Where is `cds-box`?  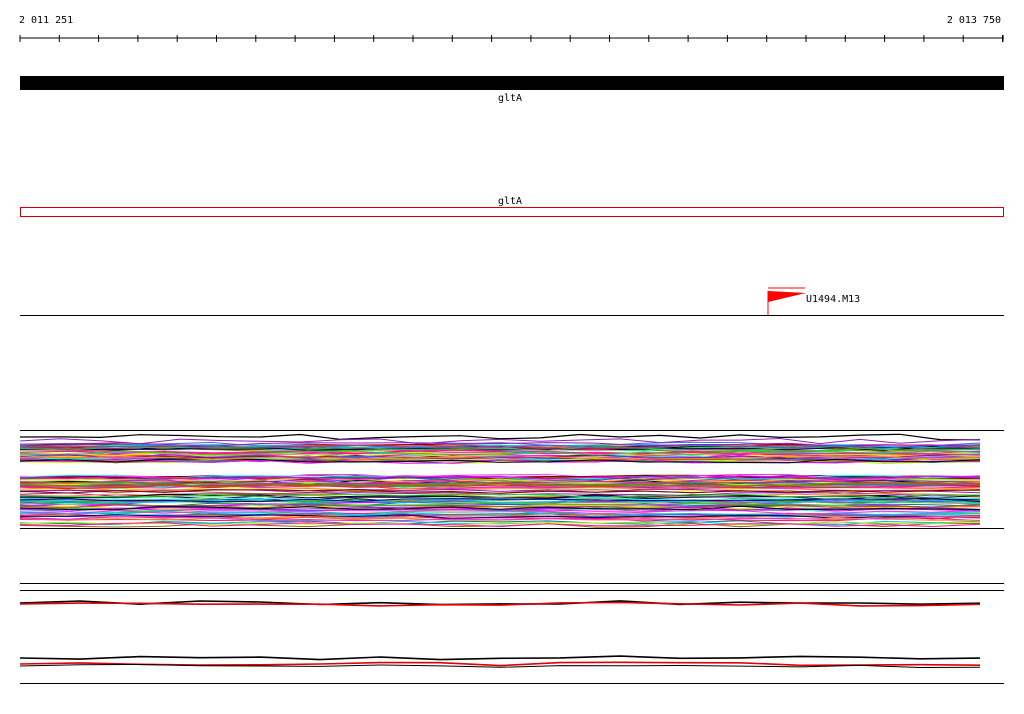 cds-box is located at coordinates (512, 212).